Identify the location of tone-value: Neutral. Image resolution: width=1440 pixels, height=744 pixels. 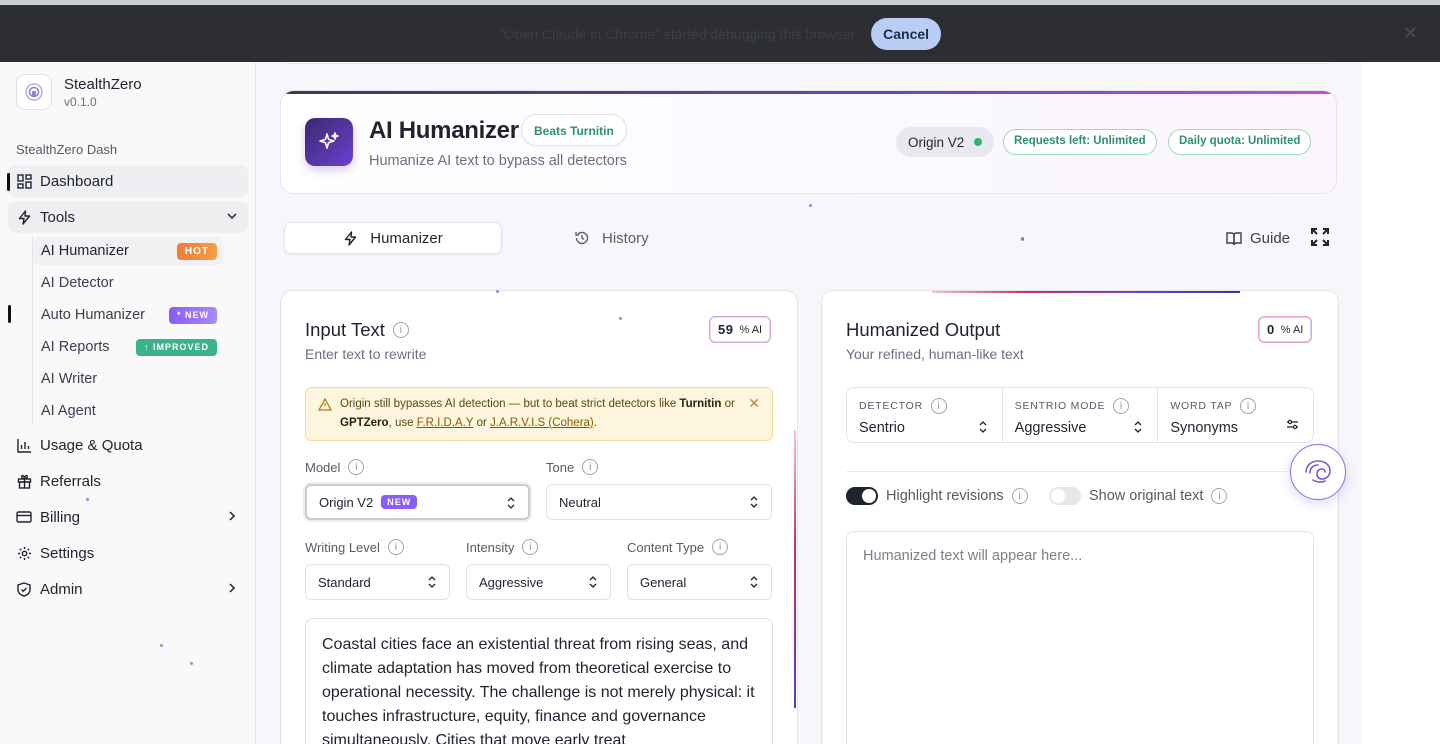
(580, 502).